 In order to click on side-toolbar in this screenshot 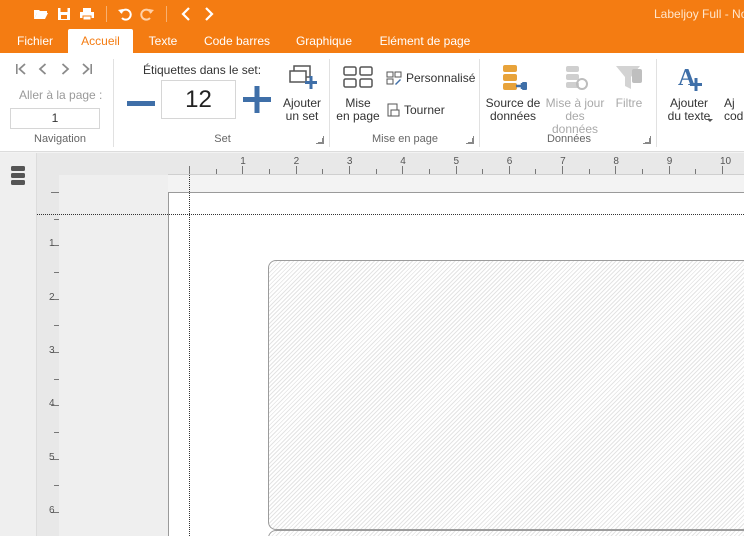, I will do `click(18, 344)`.